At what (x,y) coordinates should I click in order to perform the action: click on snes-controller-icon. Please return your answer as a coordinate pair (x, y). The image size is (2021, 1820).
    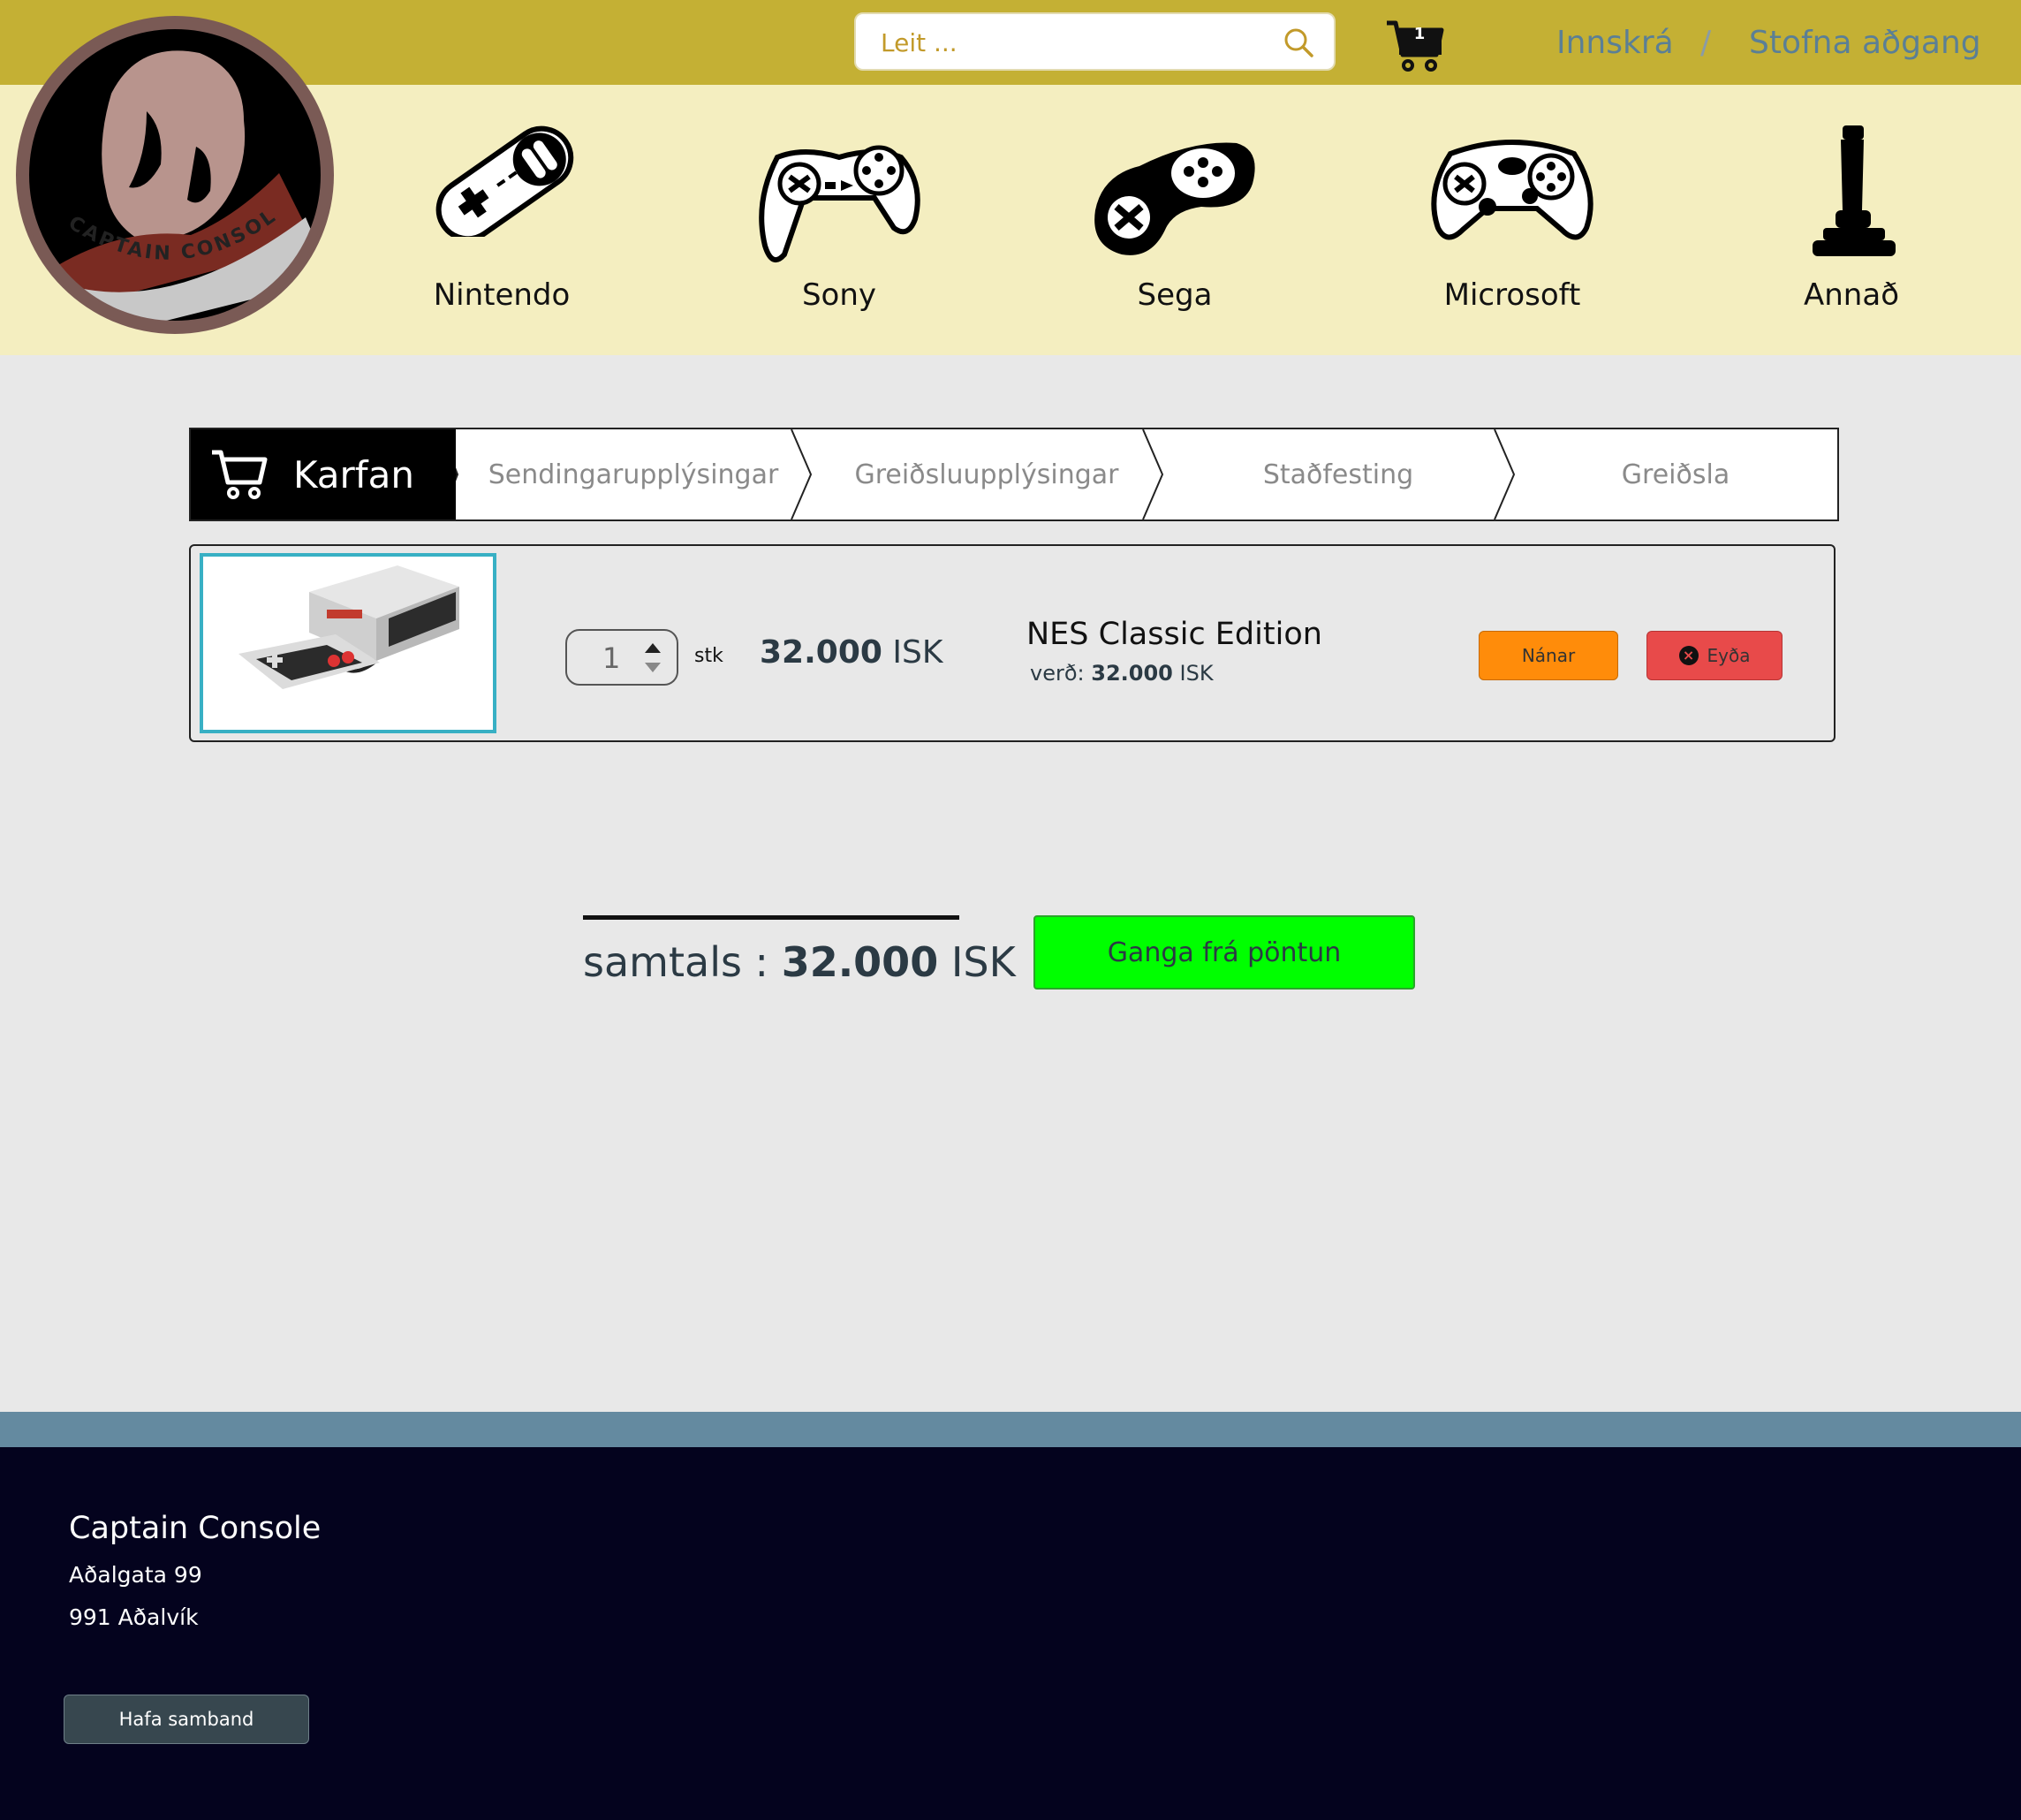
    Looking at the image, I should click on (505, 181).